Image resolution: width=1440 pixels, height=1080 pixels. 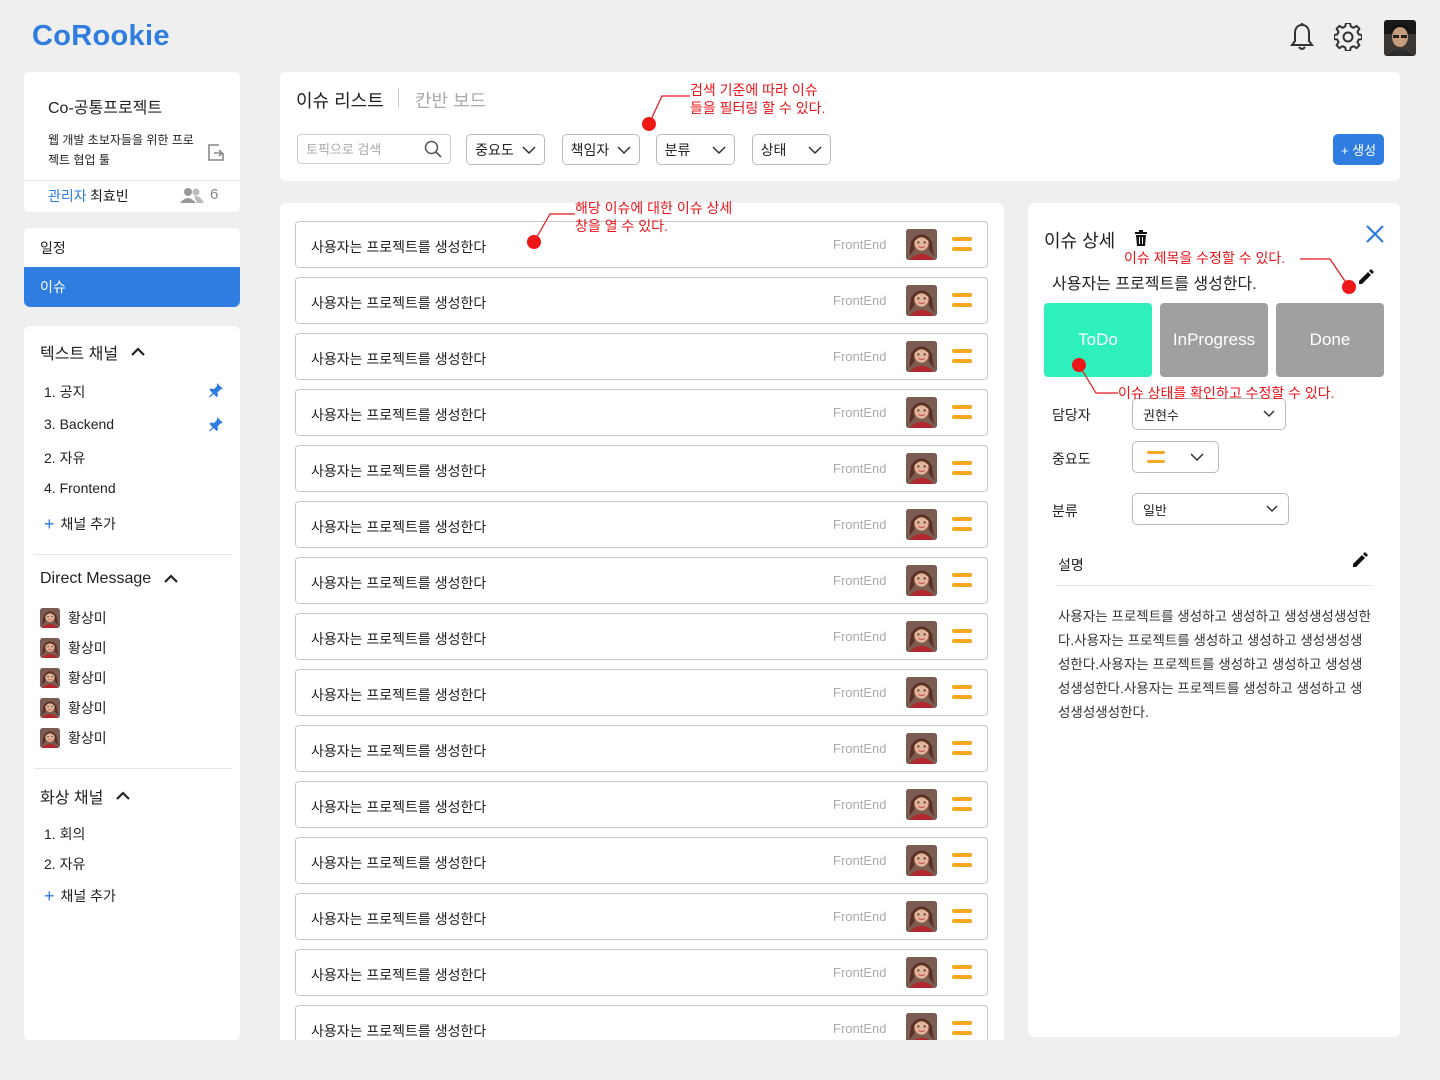 What do you see at coordinates (1226, 393) in the screenshot?
I see `annotation-edit-status: 이슈 상태를 확인하고 수정할 수 있다.` at bounding box center [1226, 393].